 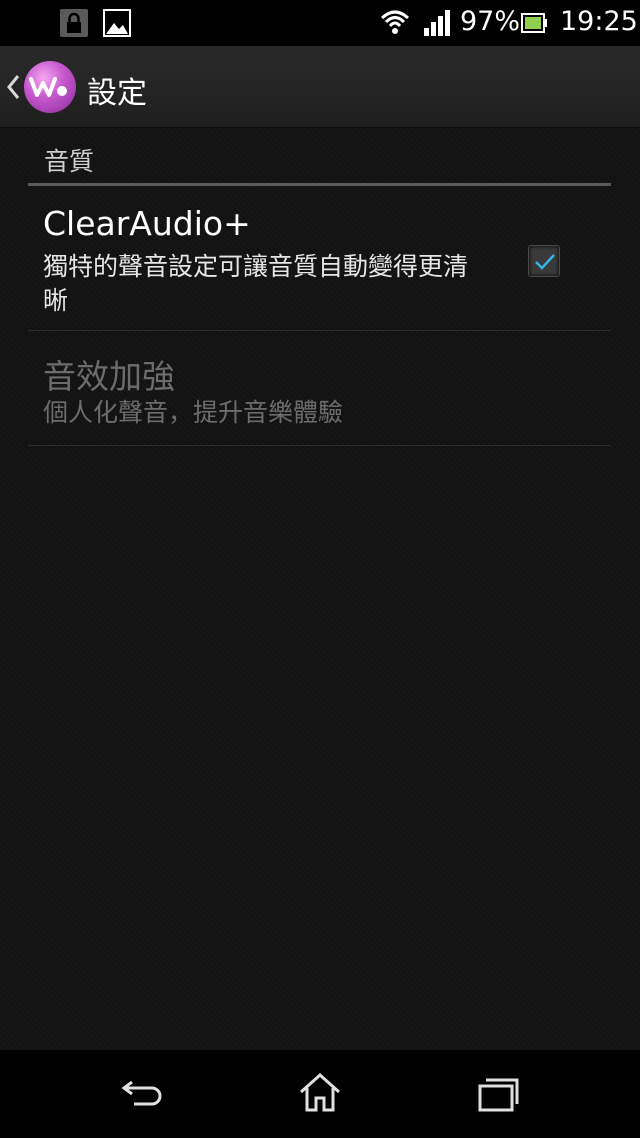 I want to click on recent-apps-icon, so click(x=498, y=1096).